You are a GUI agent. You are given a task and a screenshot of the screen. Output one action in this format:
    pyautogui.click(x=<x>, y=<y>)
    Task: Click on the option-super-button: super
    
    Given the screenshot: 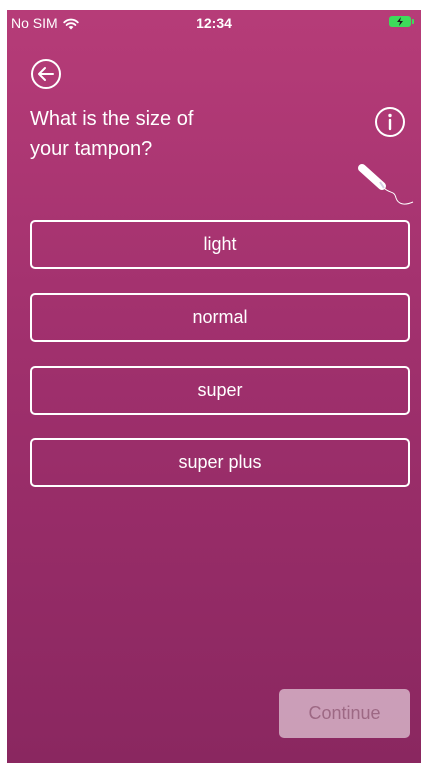 What is the action you would take?
    pyautogui.click(x=220, y=390)
    